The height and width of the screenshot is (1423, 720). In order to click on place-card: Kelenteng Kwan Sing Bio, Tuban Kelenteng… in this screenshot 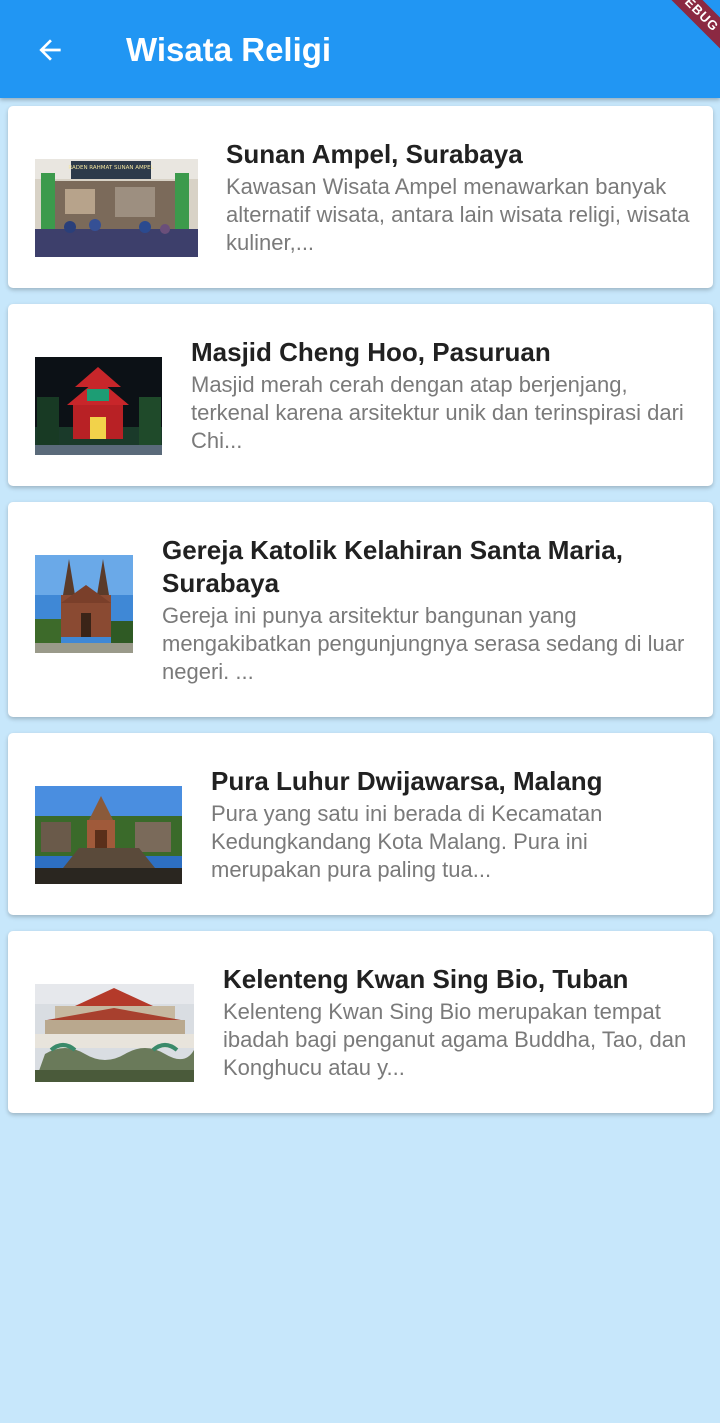, I will do `click(360, 1022)`.